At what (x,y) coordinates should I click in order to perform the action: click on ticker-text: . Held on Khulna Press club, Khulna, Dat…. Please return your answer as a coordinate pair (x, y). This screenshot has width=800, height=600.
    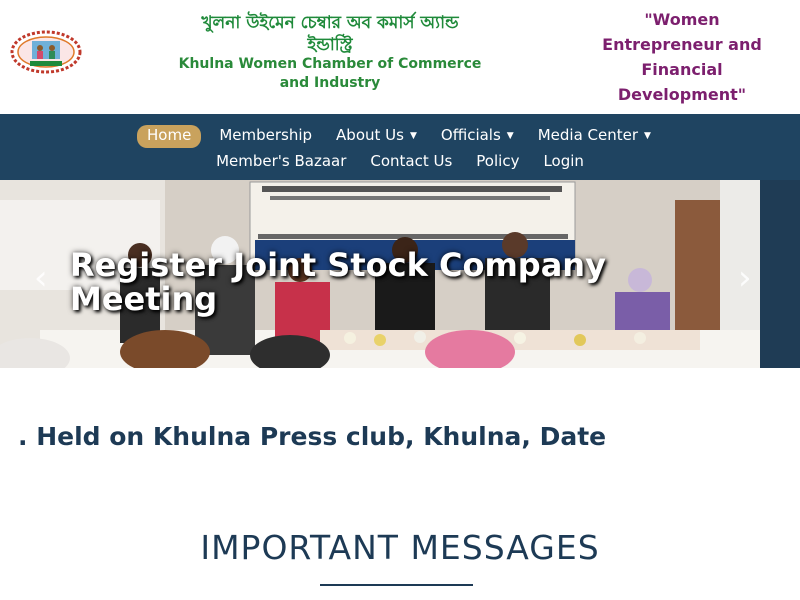
    Looking at the image, I should click on (312, 436).